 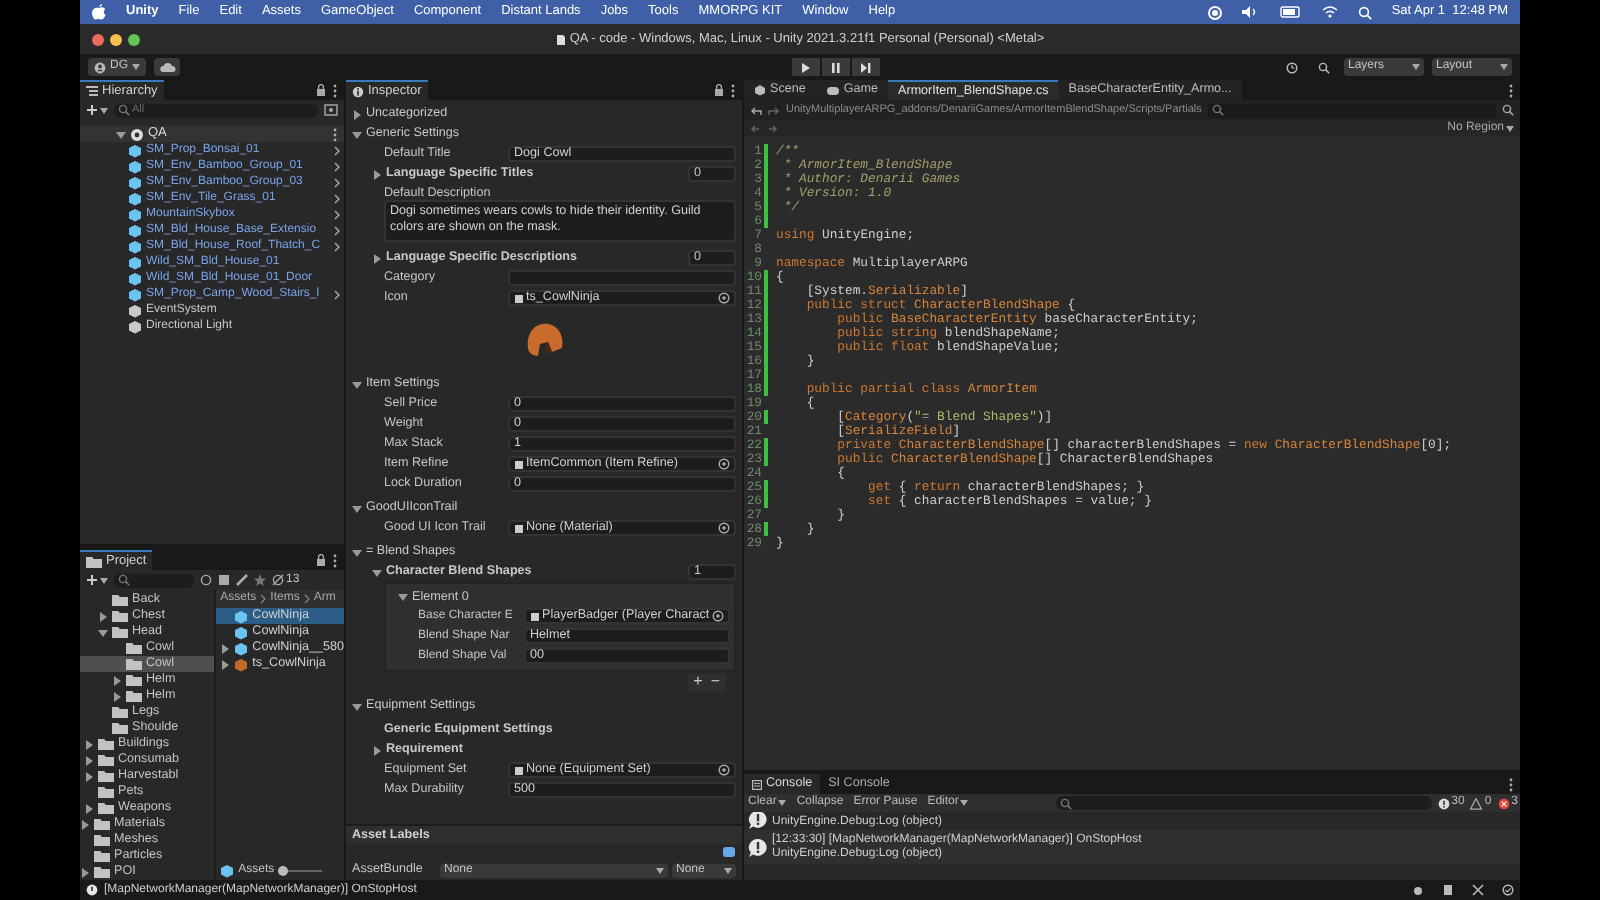 I want to click on add-element-button: +, so click(x=698, y=682).